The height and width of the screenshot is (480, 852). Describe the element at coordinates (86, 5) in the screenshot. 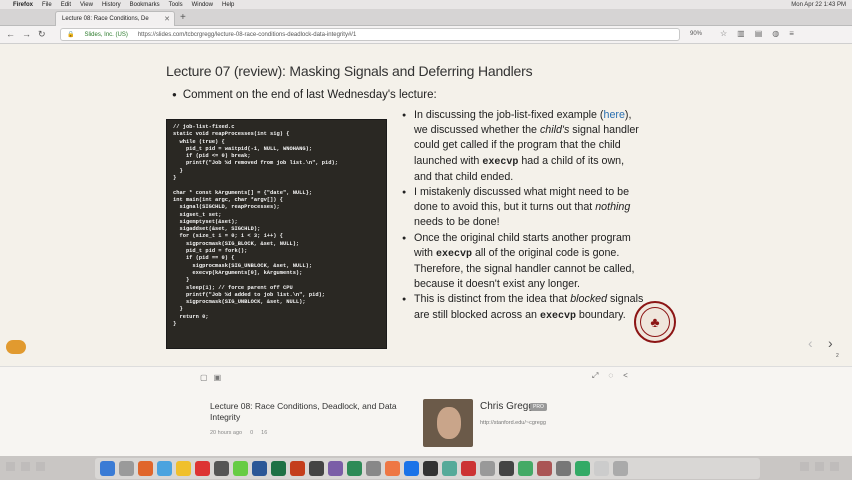

I see `menu-view: View` at that location.